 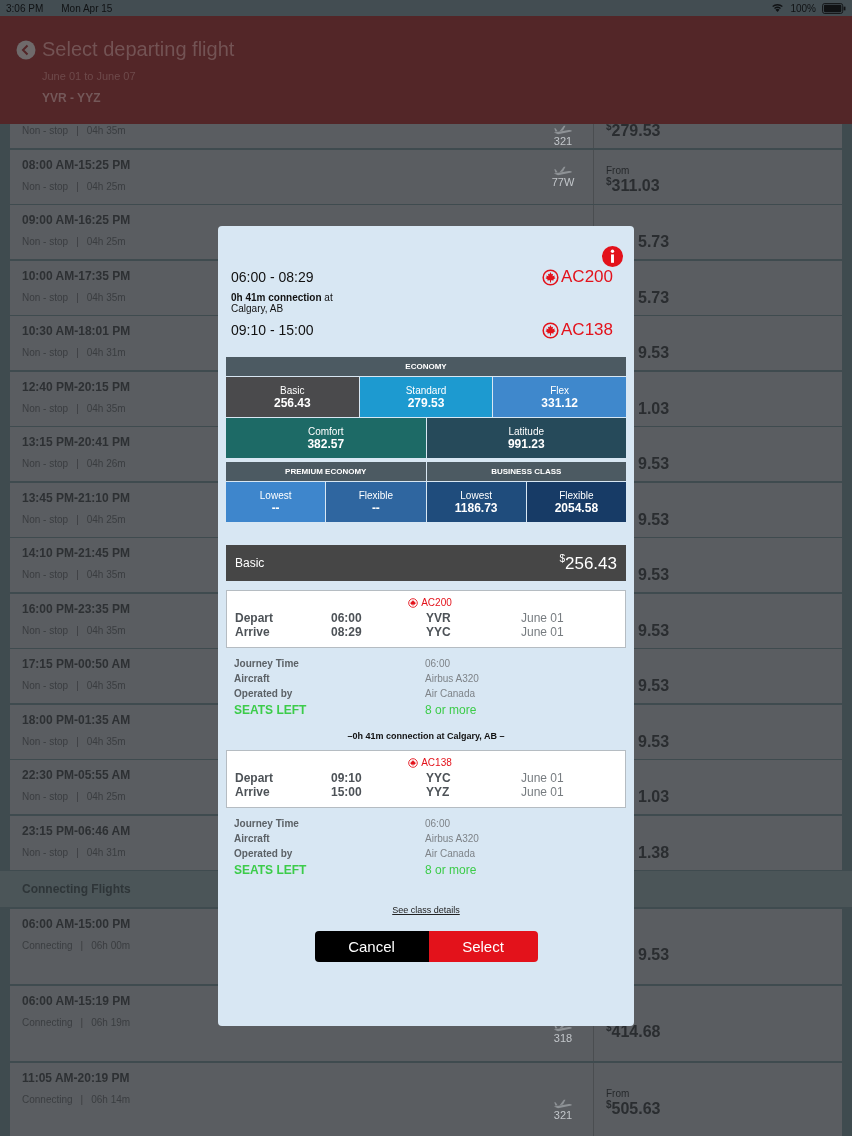 I want to click on flight-number: AC138, so click(x=436, y=762).